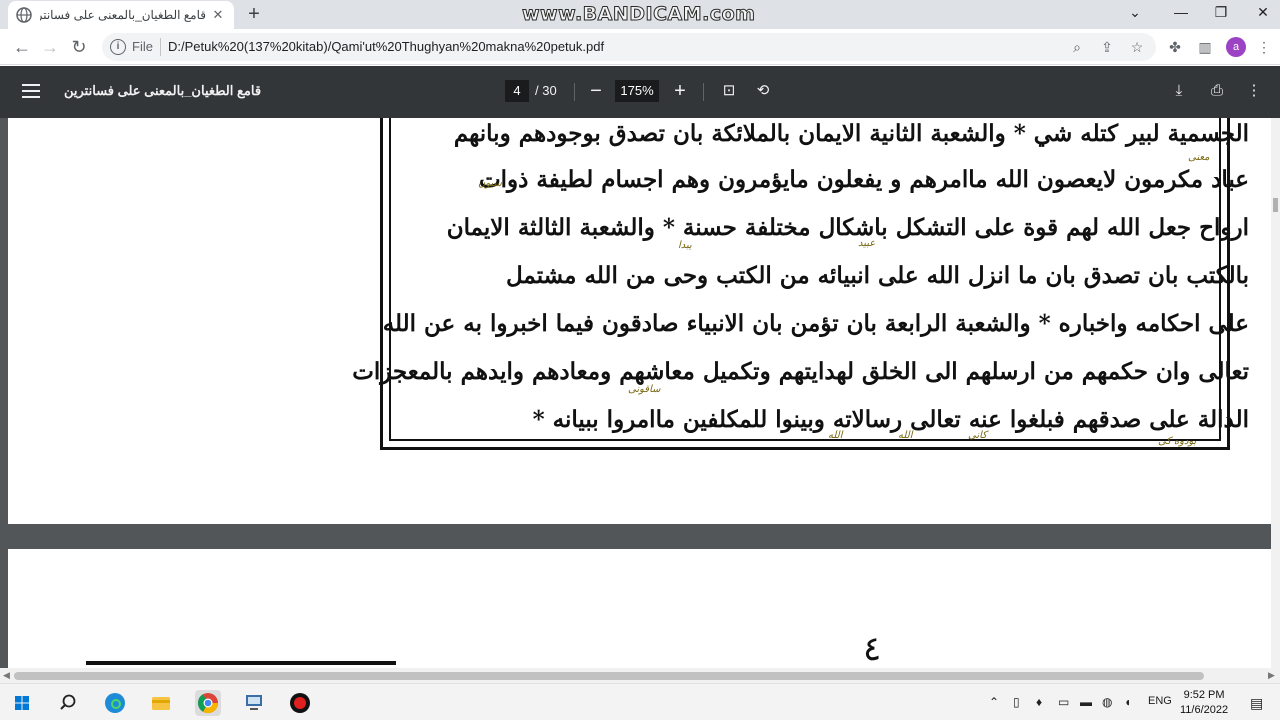 The width and height of the screenshot is (1280, 720). Describe the element at coordinates (115, 703) in the screenshot. I see `edge-browser-icon` at that location.